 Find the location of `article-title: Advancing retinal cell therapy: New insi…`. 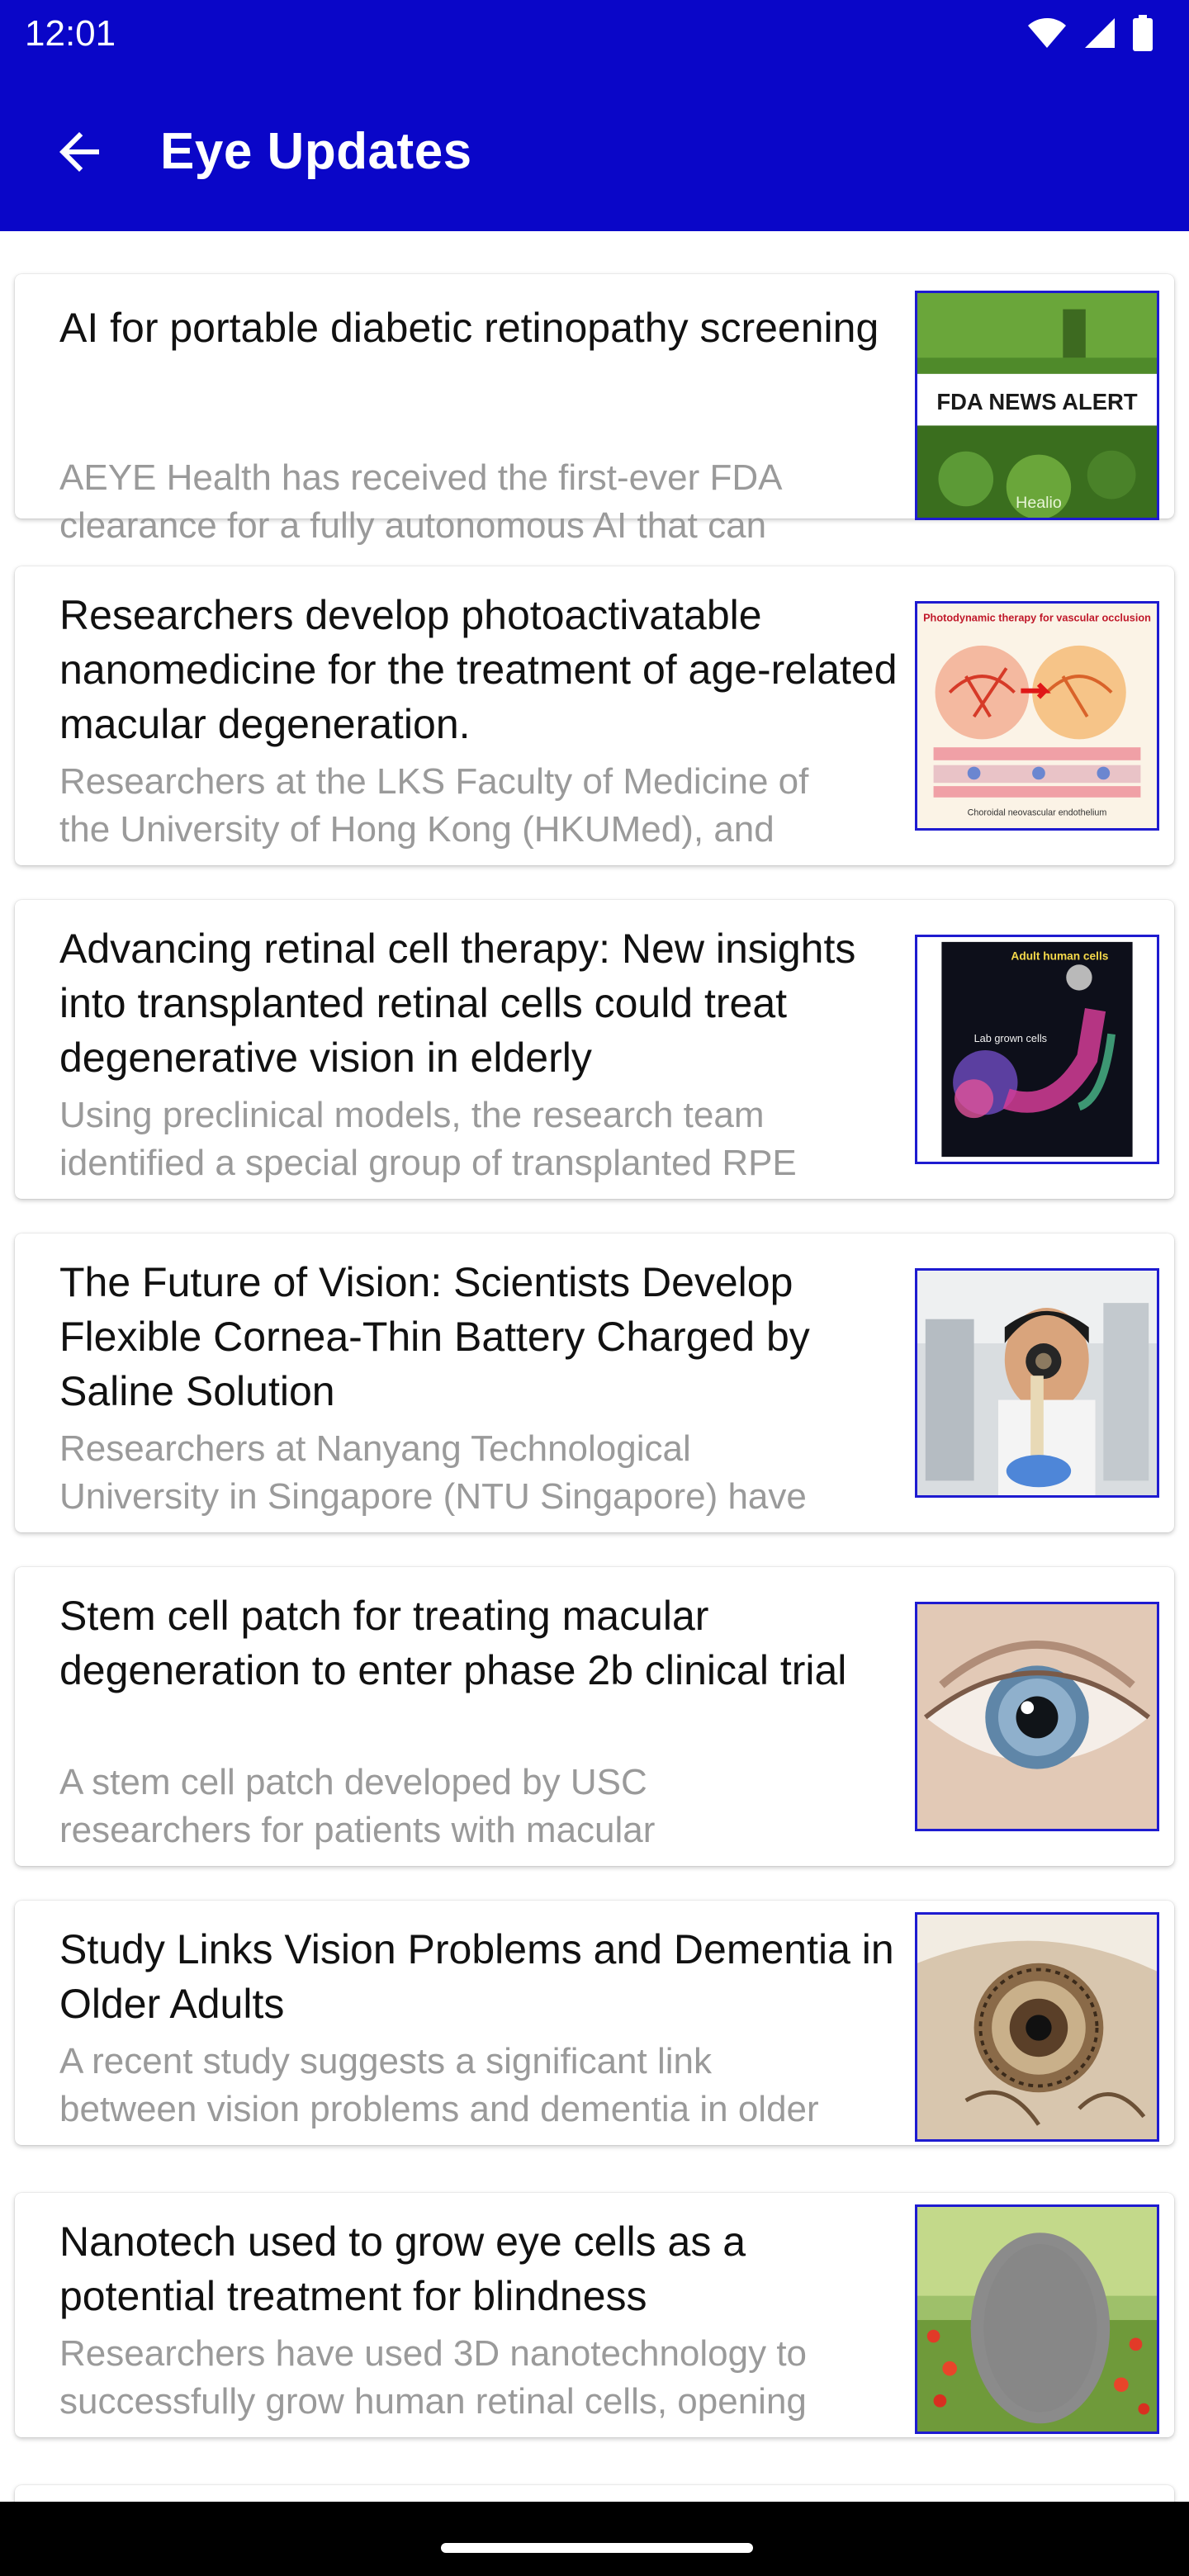

article-title: Advancing retinal cell therapy: New insi… is located at coordinates (457, 1003).